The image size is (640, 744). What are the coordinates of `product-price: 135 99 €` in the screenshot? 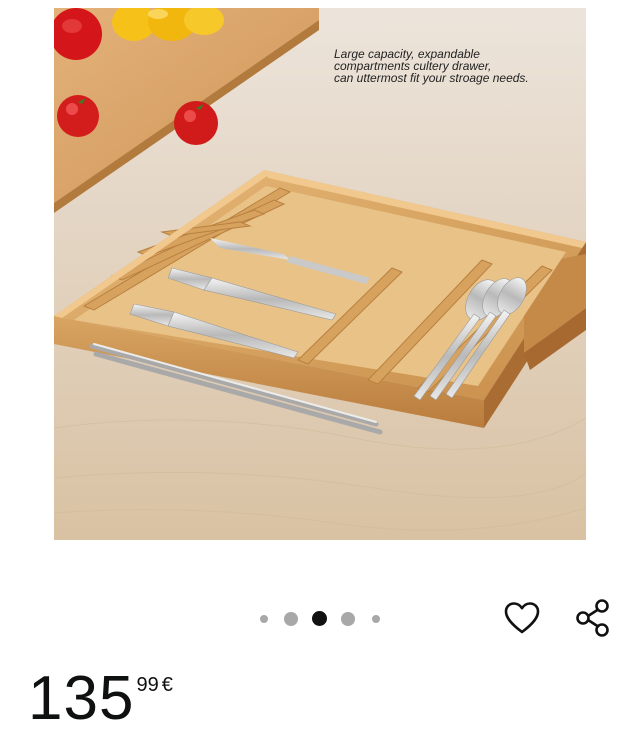 It's located at (100, 699).